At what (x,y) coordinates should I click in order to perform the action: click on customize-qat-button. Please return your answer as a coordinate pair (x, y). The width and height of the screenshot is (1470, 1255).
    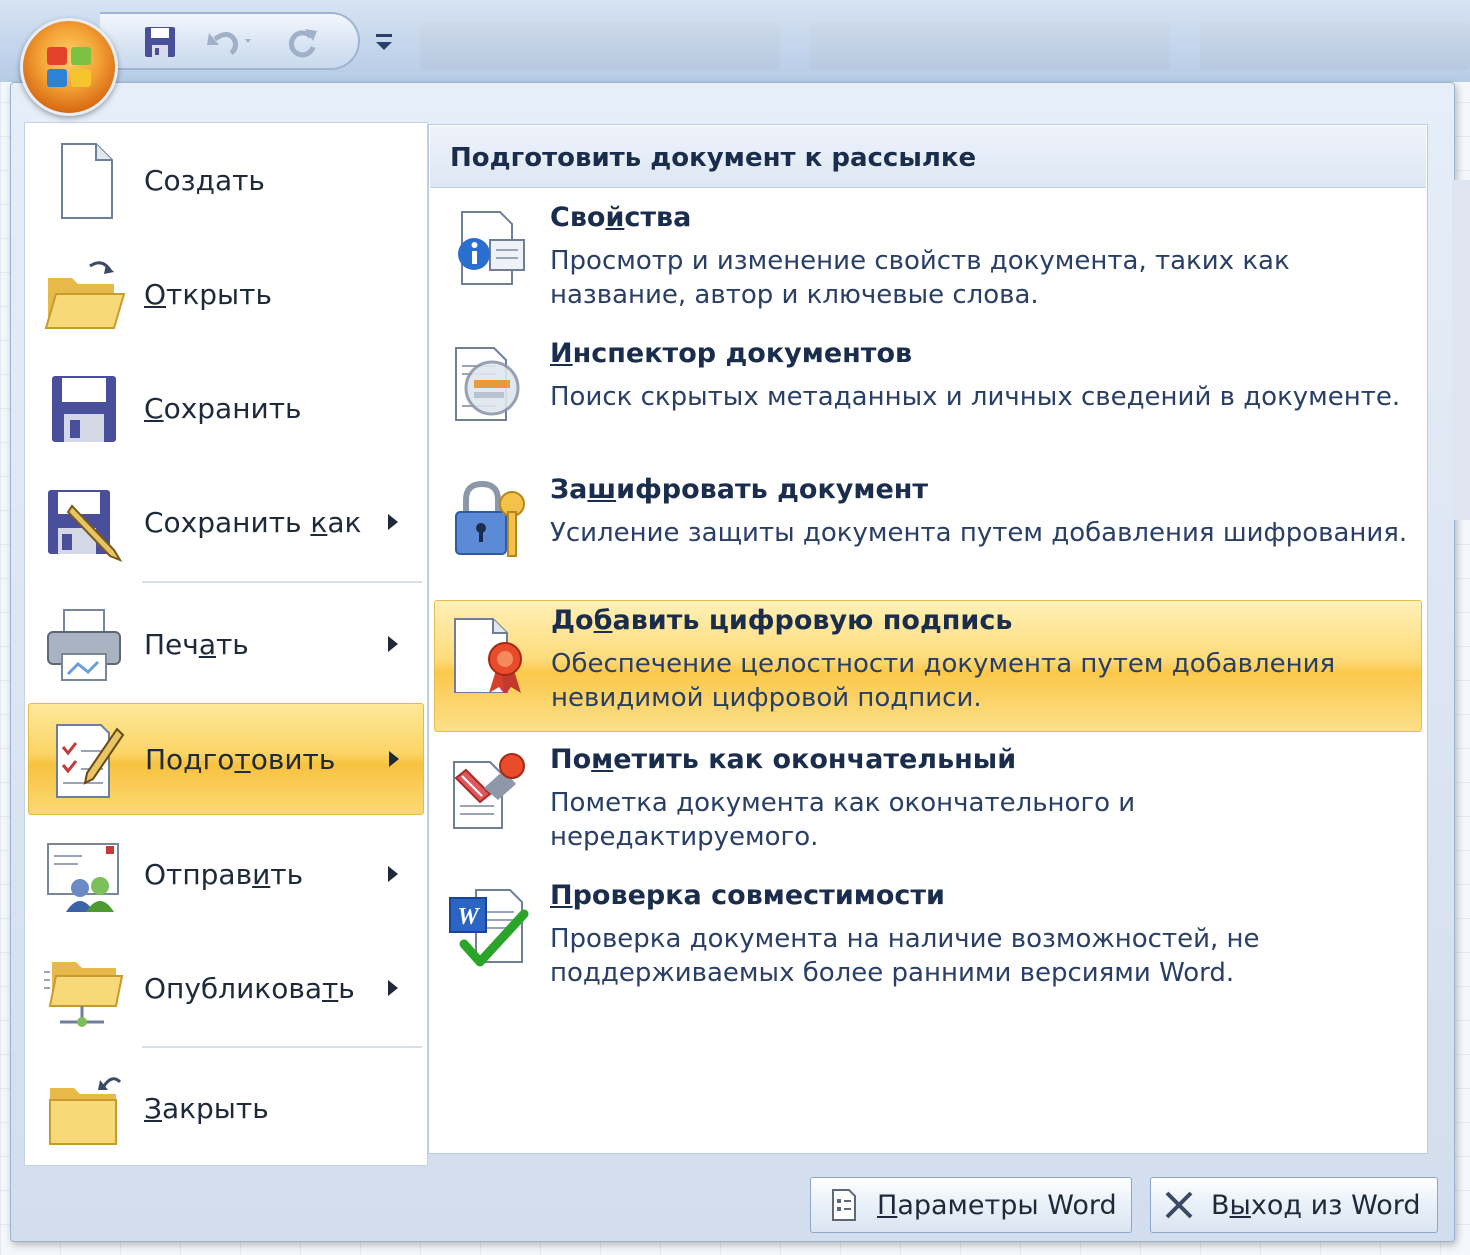
    Looking at the image, I should click on (384, 42).